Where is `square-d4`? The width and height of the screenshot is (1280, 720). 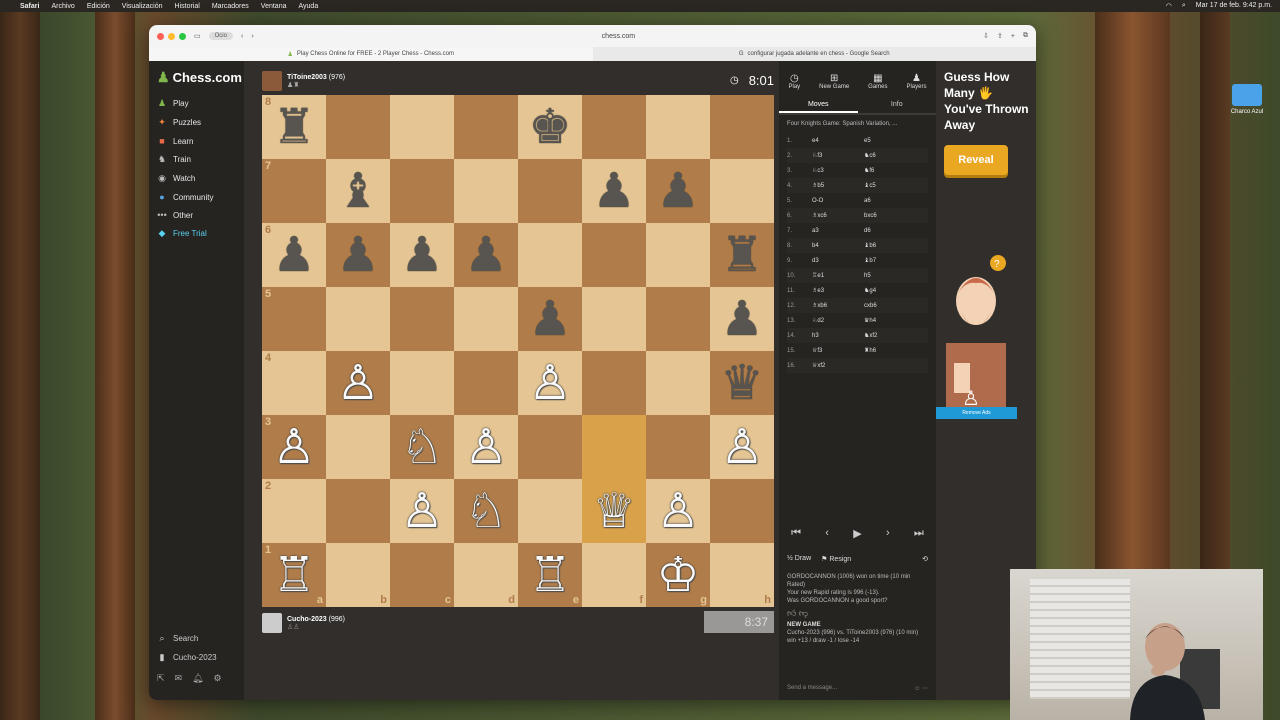 square-d4 is located at coordinates (486, 383).